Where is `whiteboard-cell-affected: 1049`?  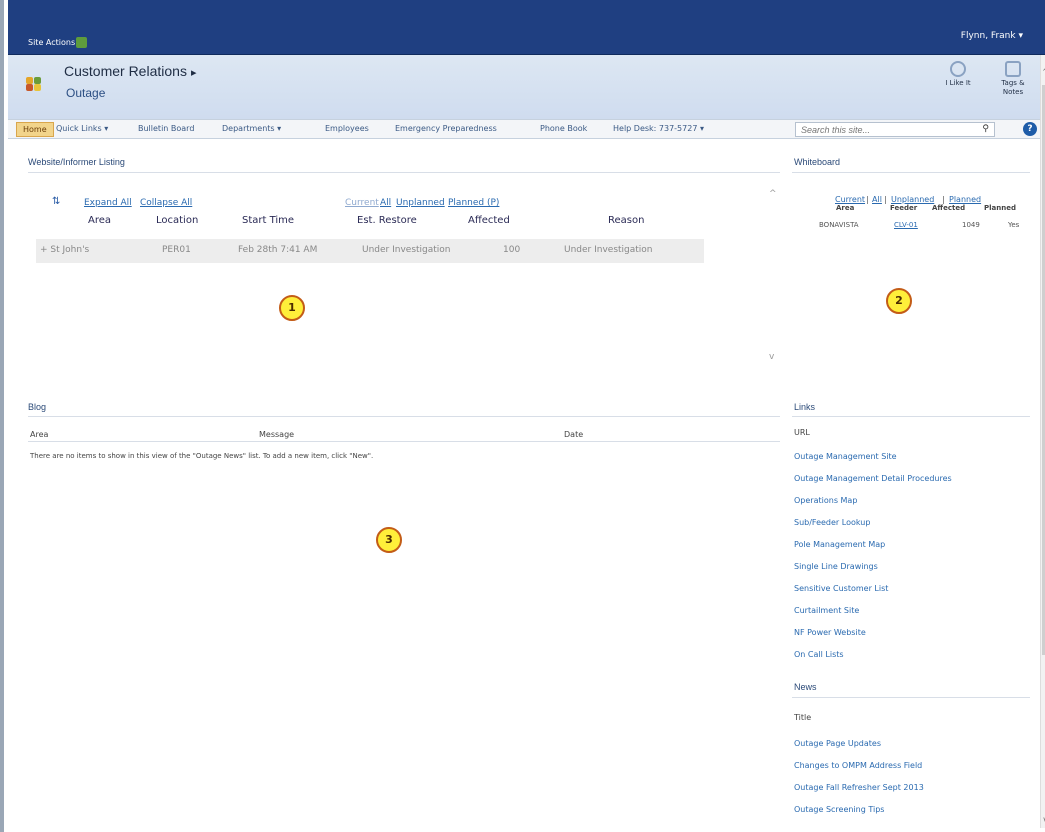 whiteboard-cell-affected: 1049 is located at coordinates (971, 225).